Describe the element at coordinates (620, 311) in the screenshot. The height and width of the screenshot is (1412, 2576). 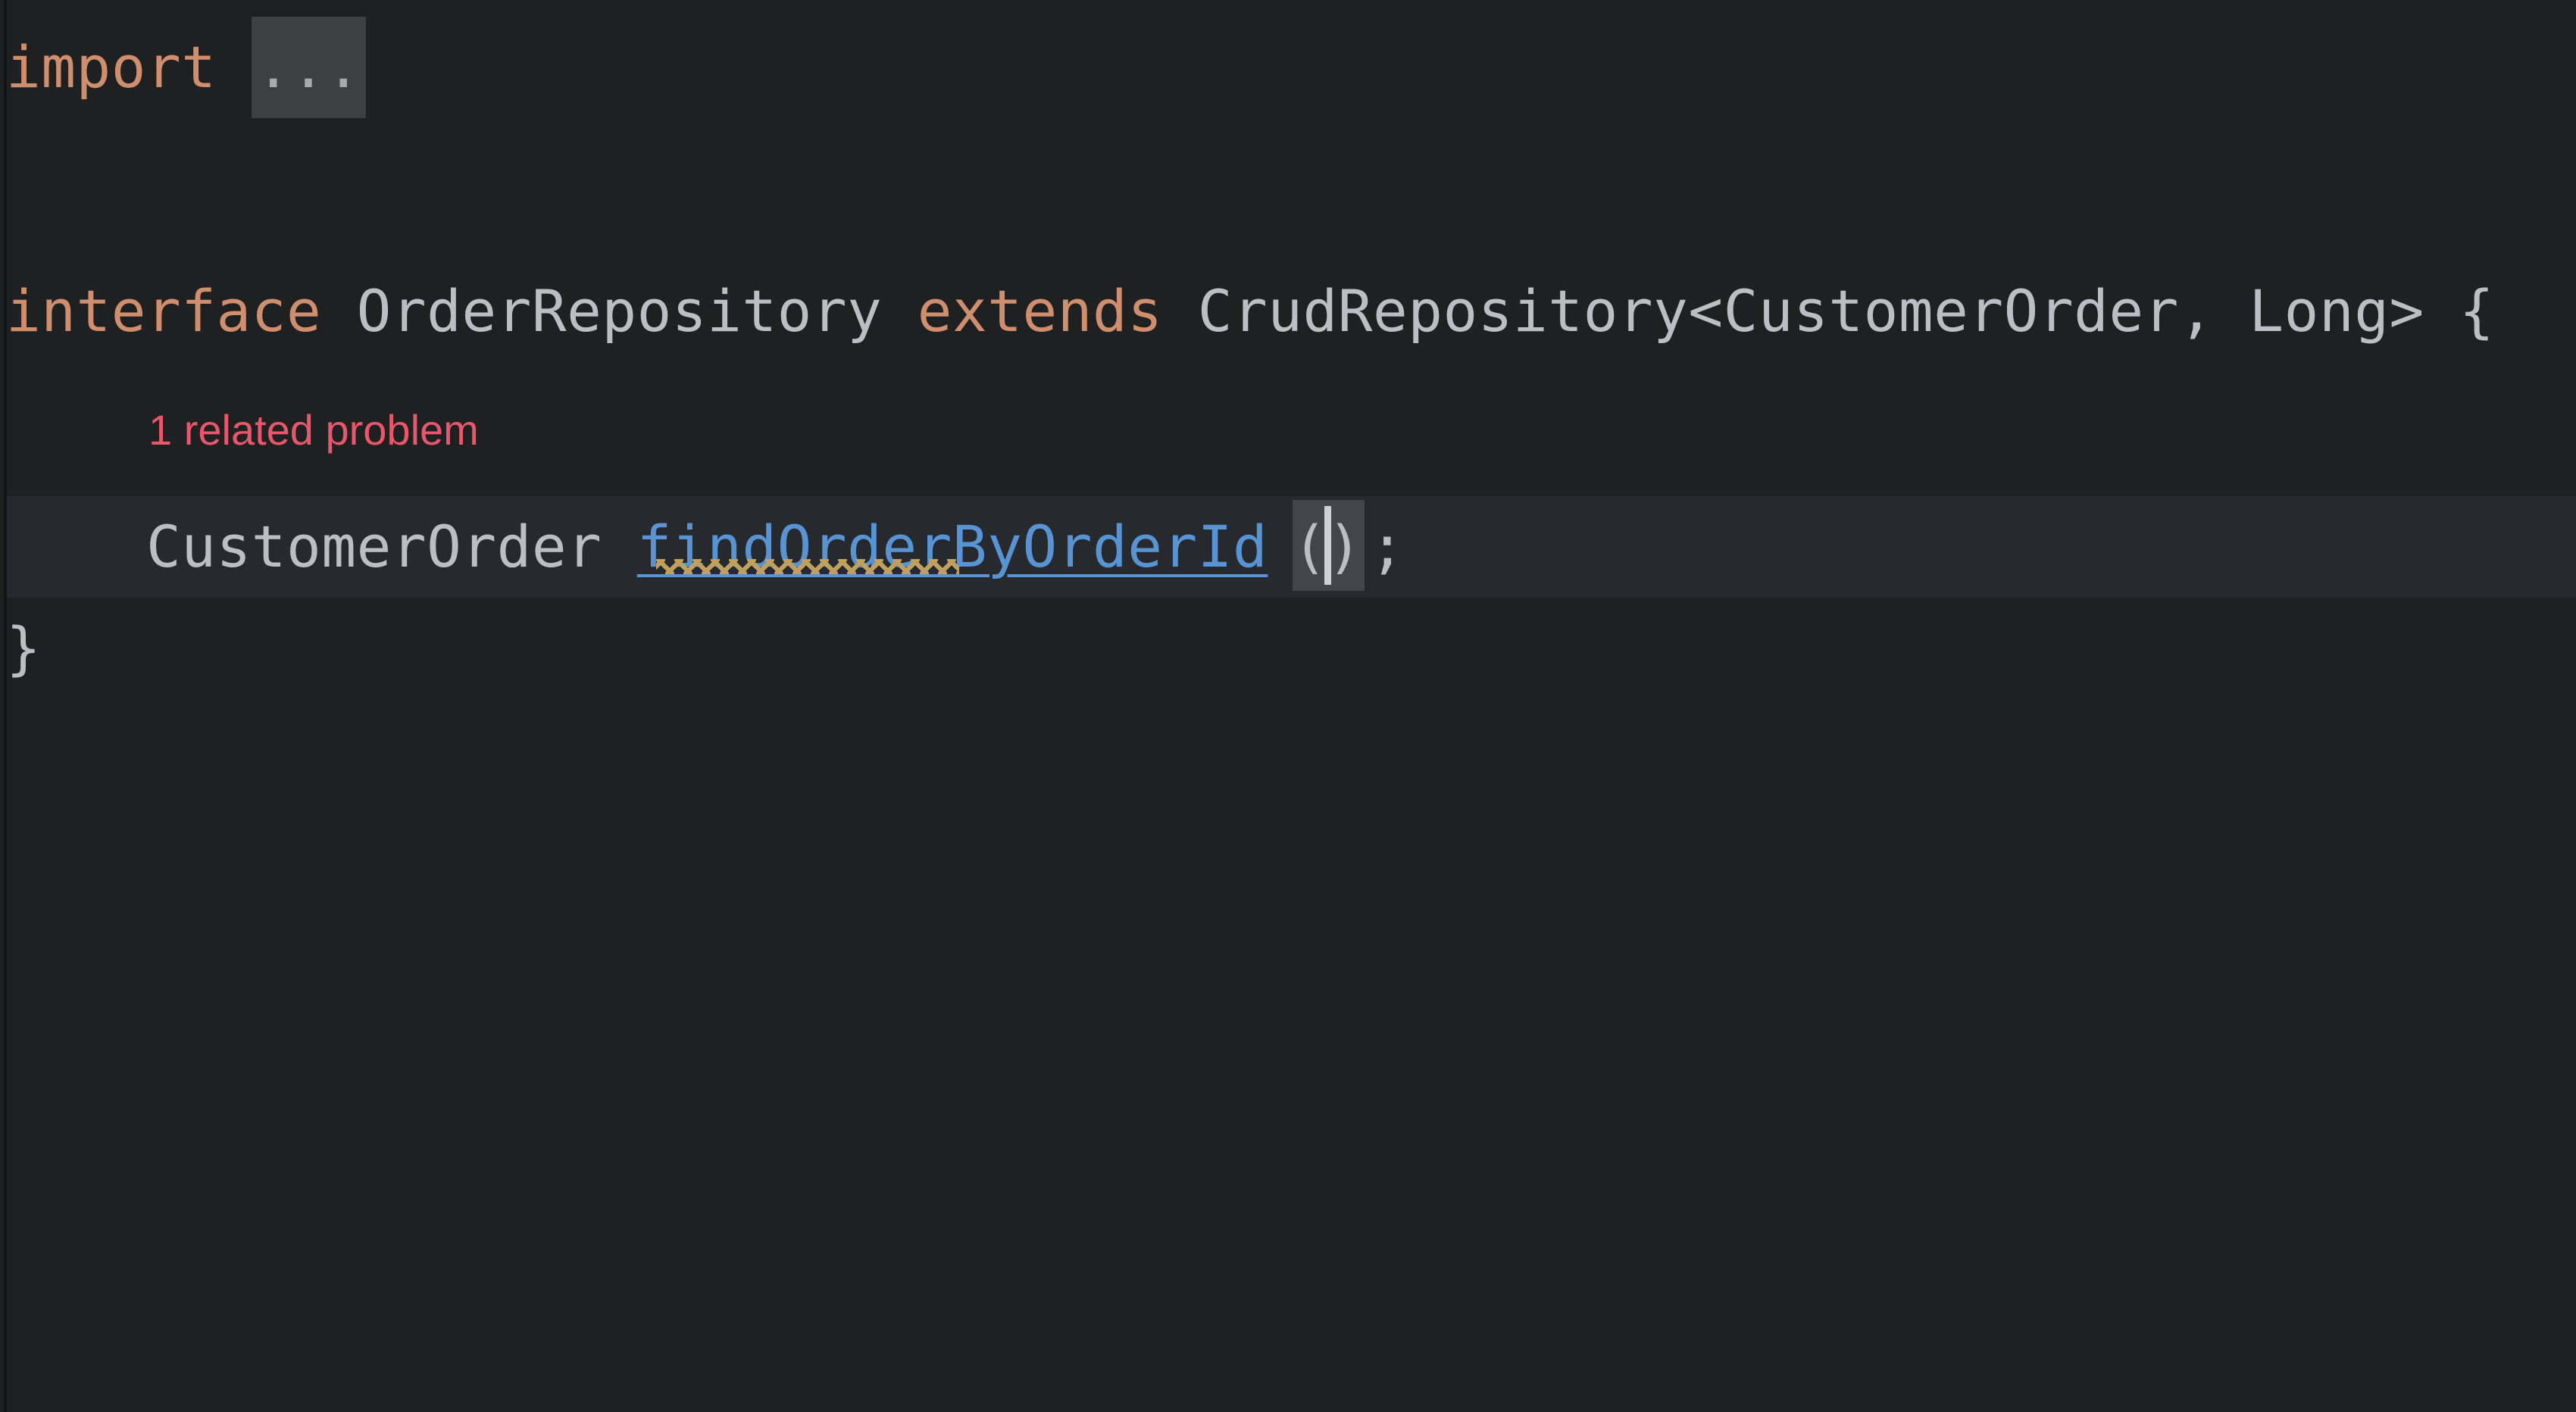
I see `interface-type-name: OrderRepository` at that location.